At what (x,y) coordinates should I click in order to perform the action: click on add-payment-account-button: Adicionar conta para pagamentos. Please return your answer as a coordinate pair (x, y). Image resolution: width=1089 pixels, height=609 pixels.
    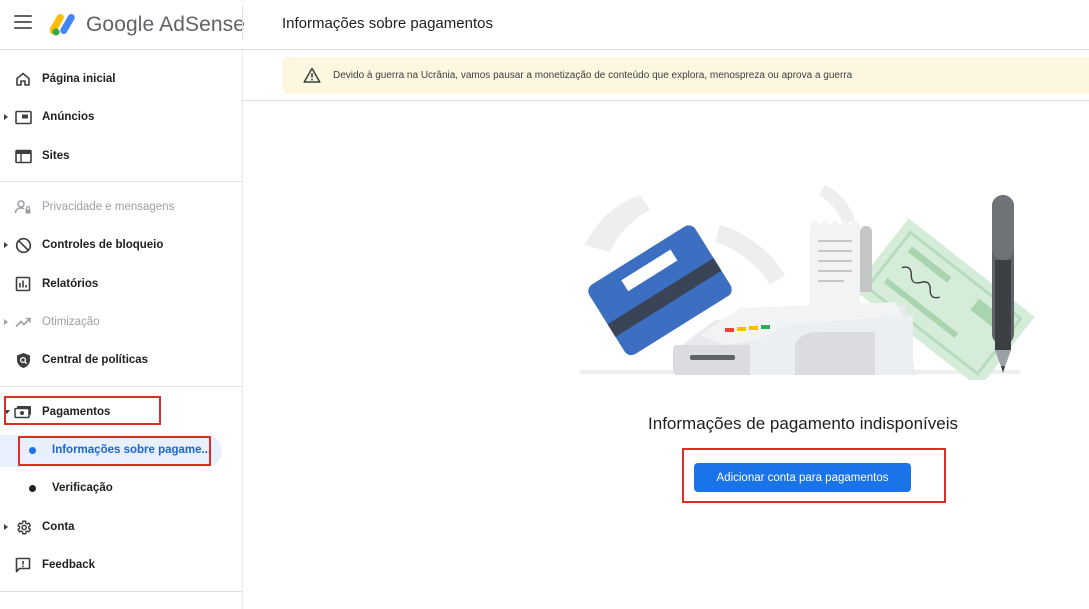
    Looking at the image, I should click on (802, 477).